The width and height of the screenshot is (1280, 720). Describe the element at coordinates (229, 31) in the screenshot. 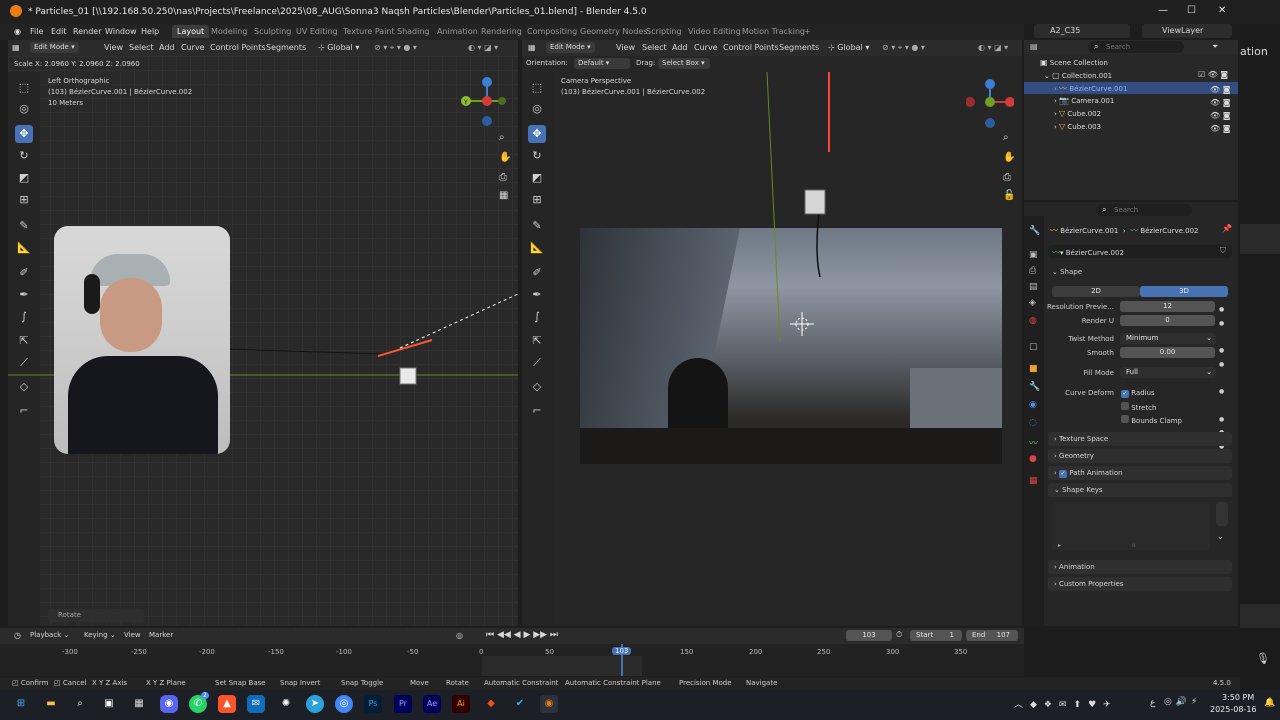

I see `tab-modeling: Modeling` at that location.